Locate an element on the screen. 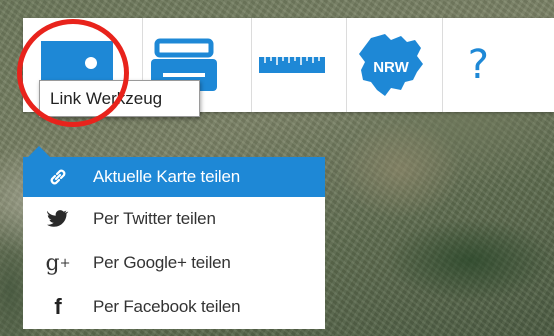  menu-item-share-facebook: f Per Facebook teilen is located at coordinates (174, 307).